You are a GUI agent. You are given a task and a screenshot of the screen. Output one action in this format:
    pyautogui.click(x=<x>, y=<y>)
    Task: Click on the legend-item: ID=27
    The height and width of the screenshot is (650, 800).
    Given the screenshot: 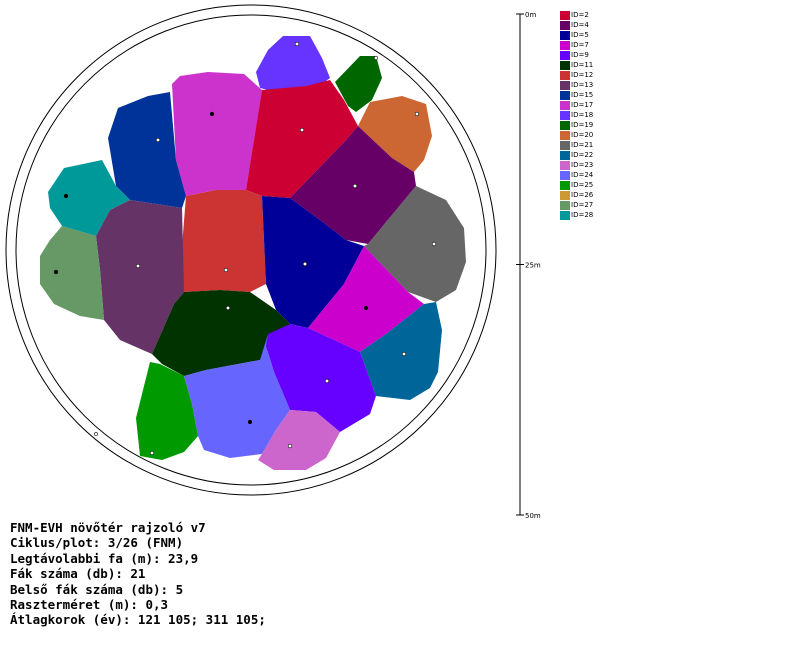 What is the action you would take?
    pyautogui.click(x=576, y=205)
    